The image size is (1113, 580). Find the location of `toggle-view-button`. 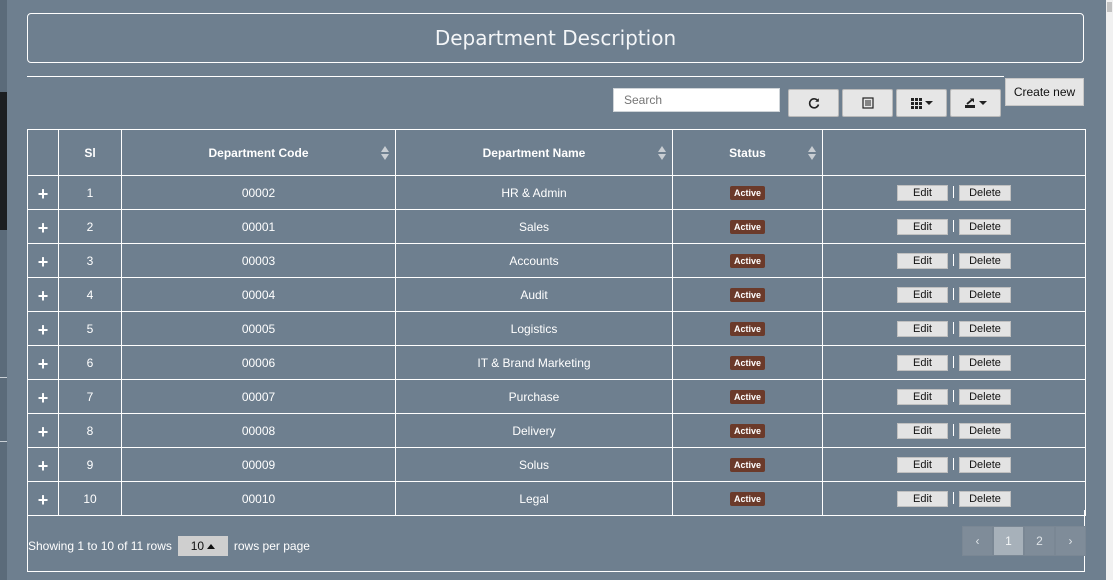

toggle-view-button is located at coordinates (867, 103).